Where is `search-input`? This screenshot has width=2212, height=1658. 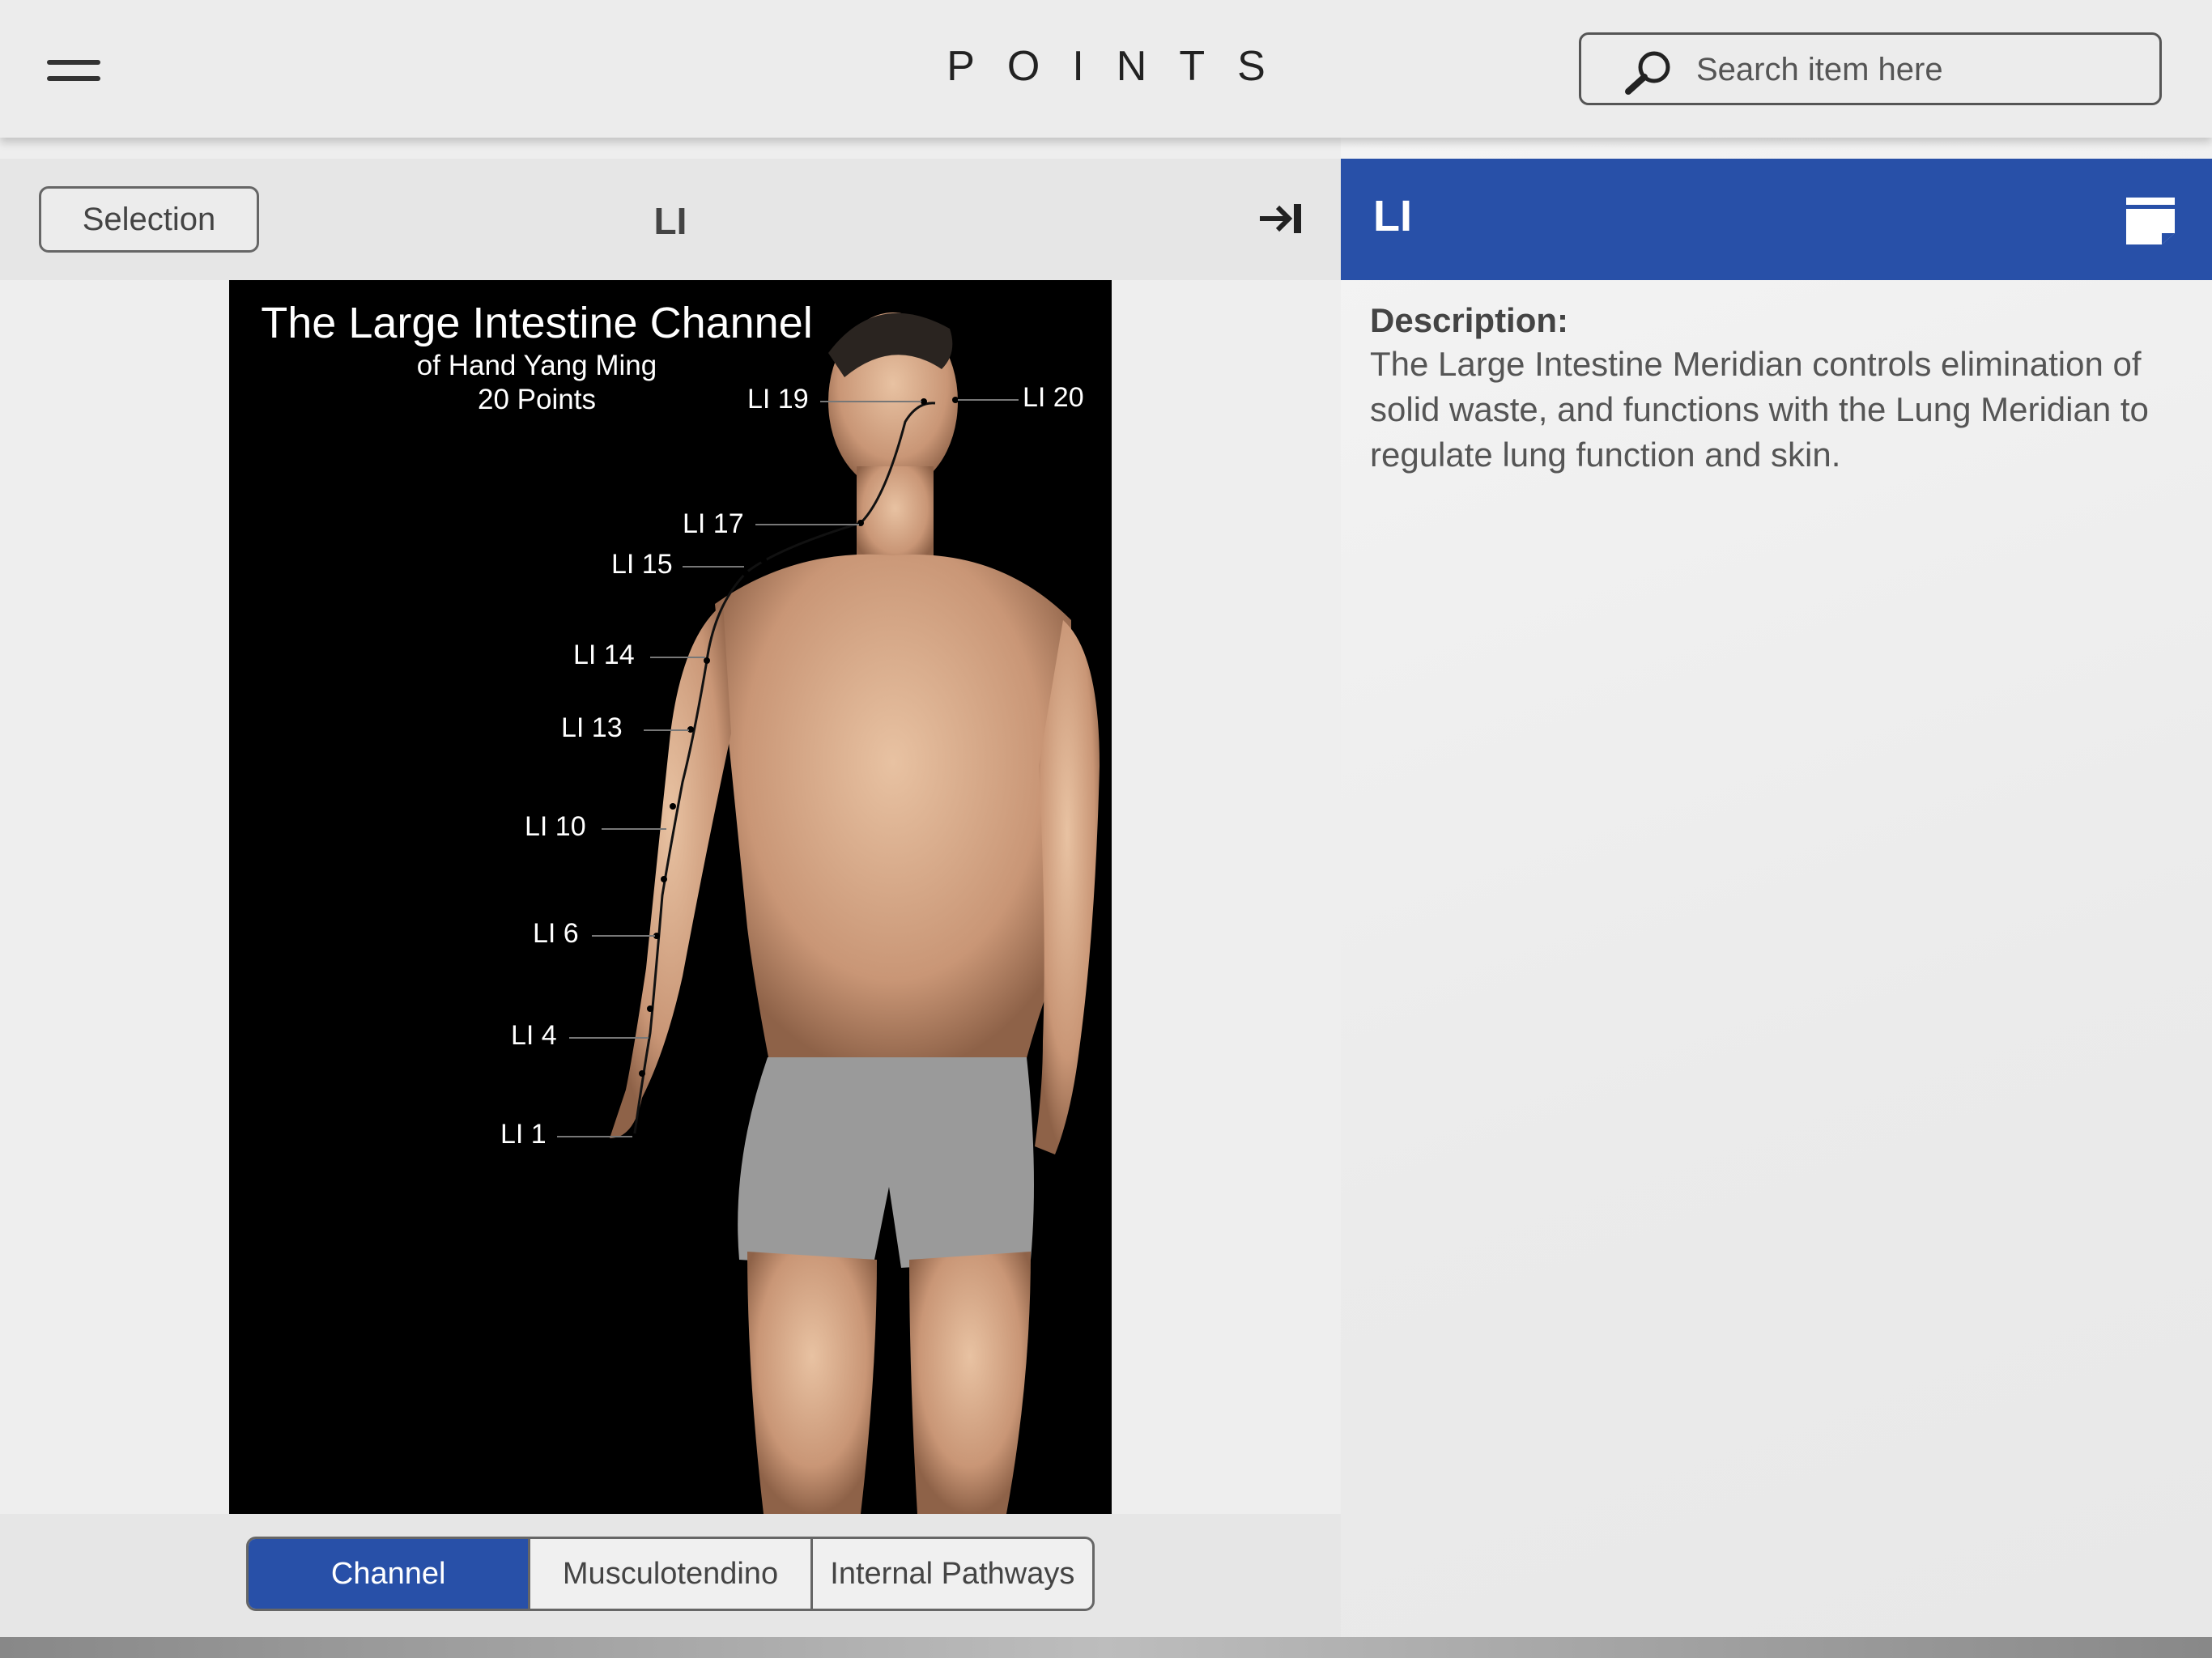 search-input is located at coordinates (1923, 69).